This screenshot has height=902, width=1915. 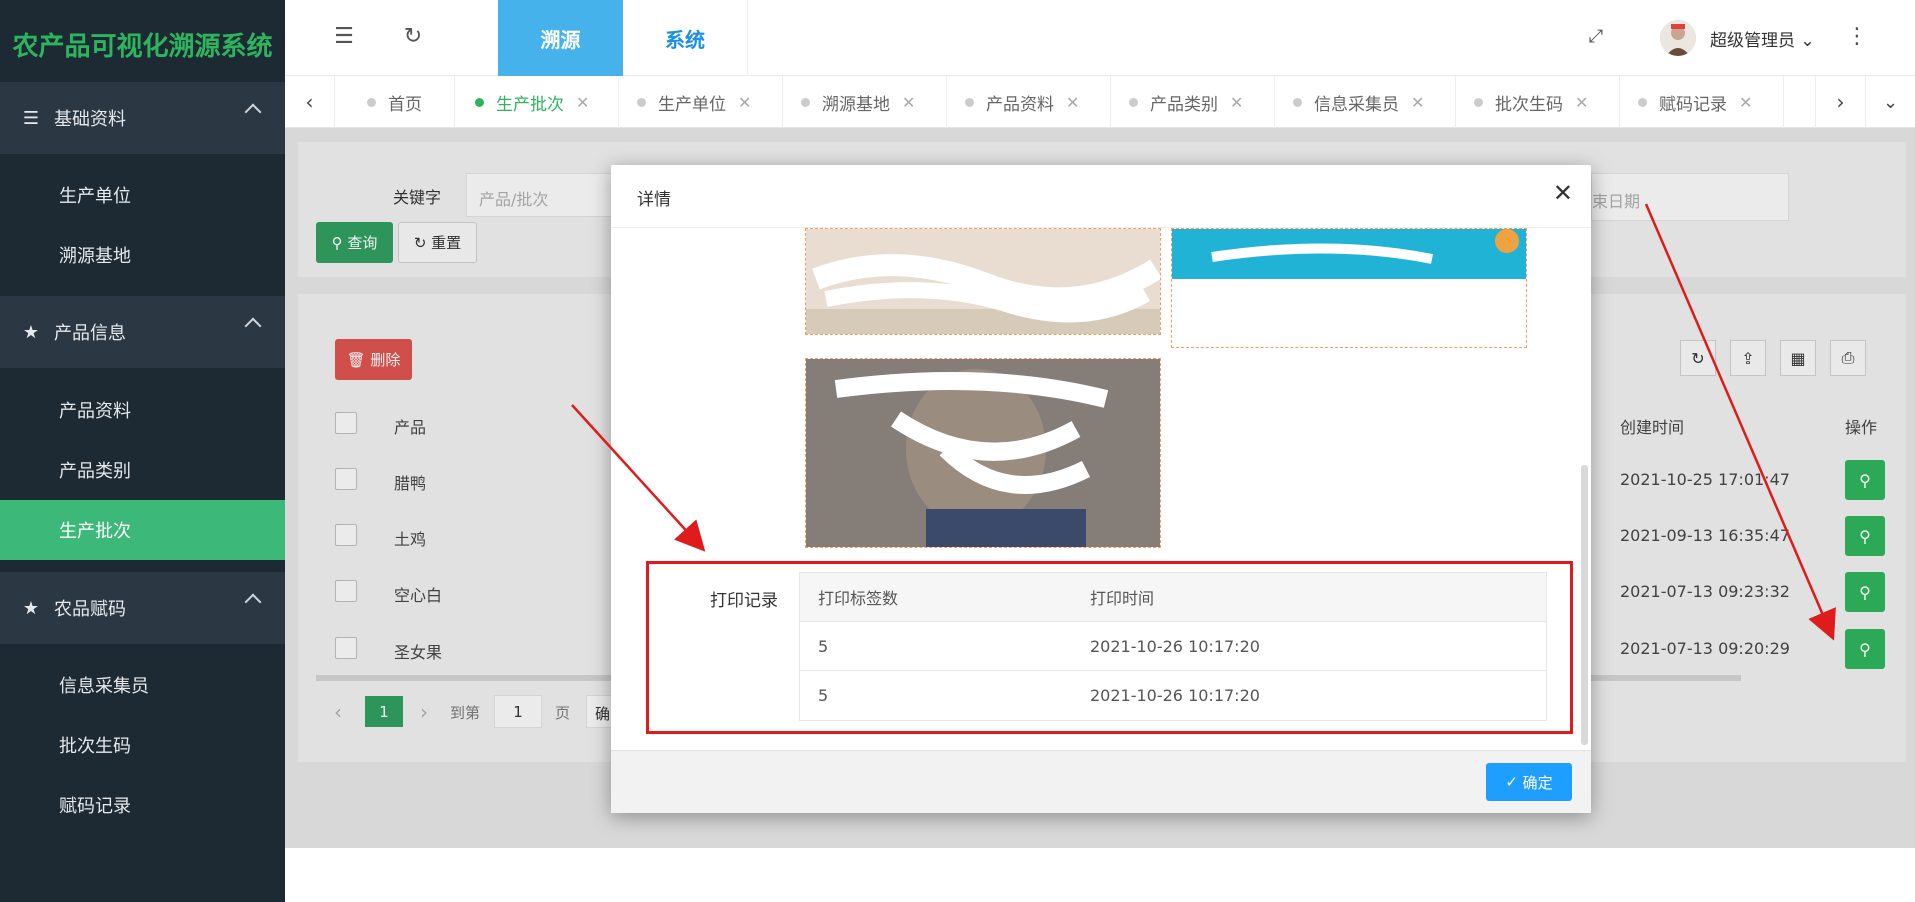 What do you see at coordinates (142, 805) in the screenshot?
I see `sidebar-item-code-record: 赋码记录` at bounding box center [142, 805].